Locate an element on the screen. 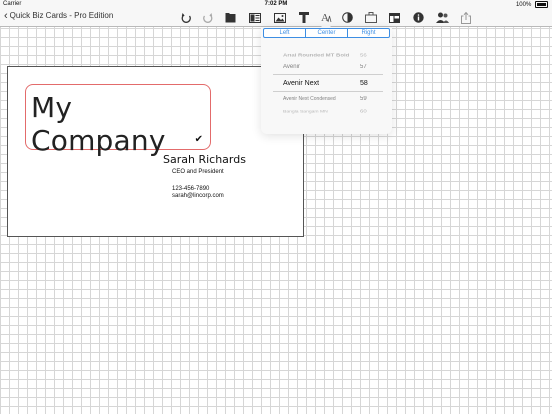  picker-row: Avenir Next Condensed 59 is located at coordinates (326, 101).